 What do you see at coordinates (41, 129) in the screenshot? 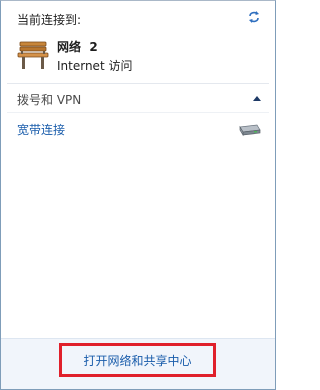
I see `broadband-connection-item: 宽带连接` at bounding box center [41, 129].